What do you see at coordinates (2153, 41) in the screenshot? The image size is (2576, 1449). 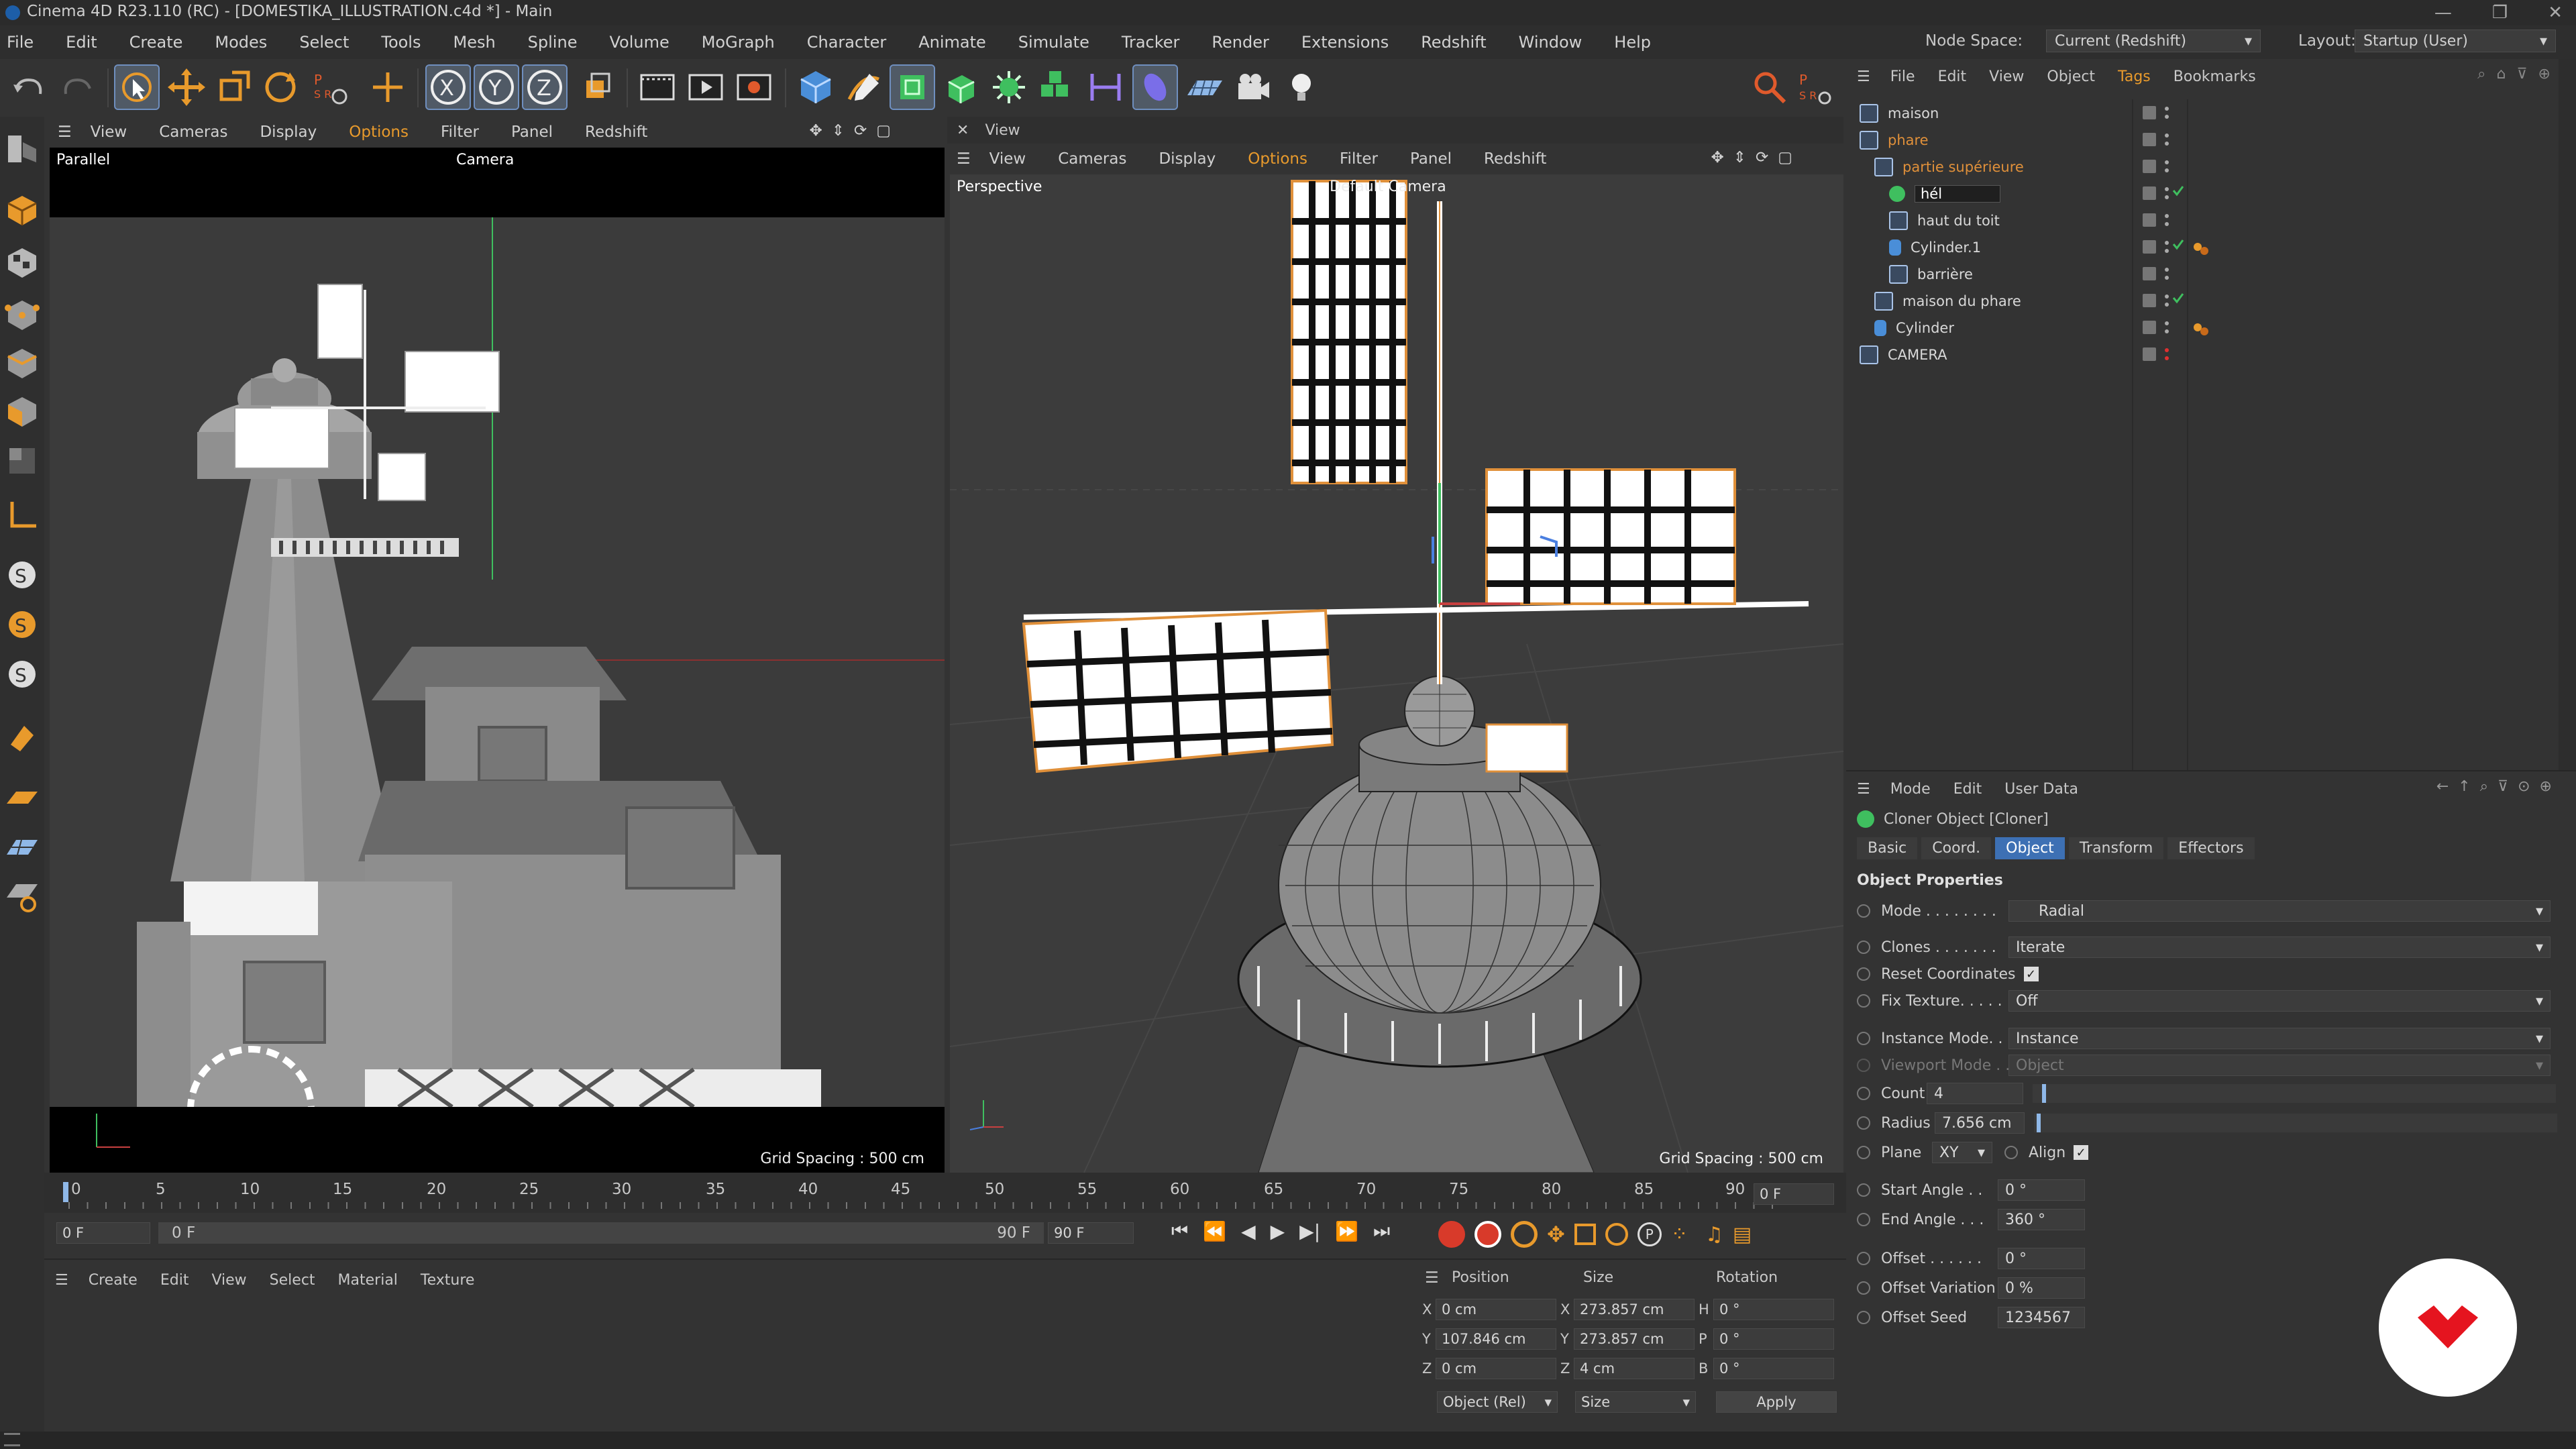 I see `node-space-select: Current (Redshift) ▾` at bounding box center [2153, 41].